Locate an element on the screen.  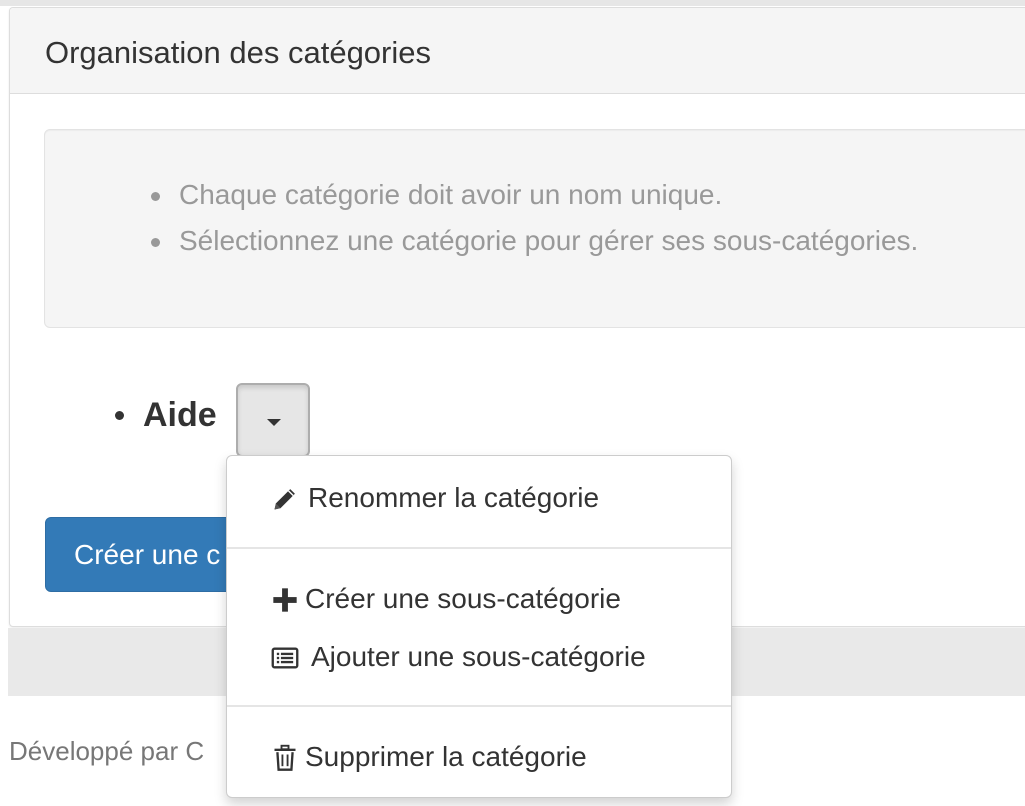
menu-label-create-subcategory: Créer une sous-catégorie is located at coordinates (463, 598).